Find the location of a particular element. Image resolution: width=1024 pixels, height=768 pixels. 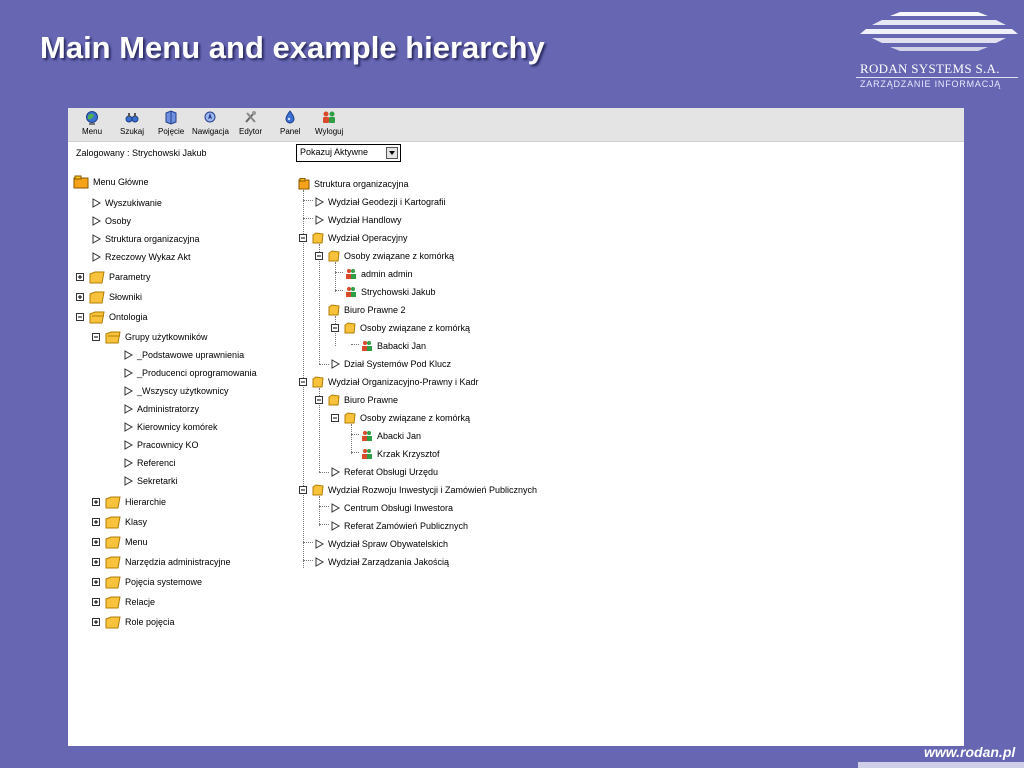

group-item: Administratorzy is located at coordinates (161, 409).